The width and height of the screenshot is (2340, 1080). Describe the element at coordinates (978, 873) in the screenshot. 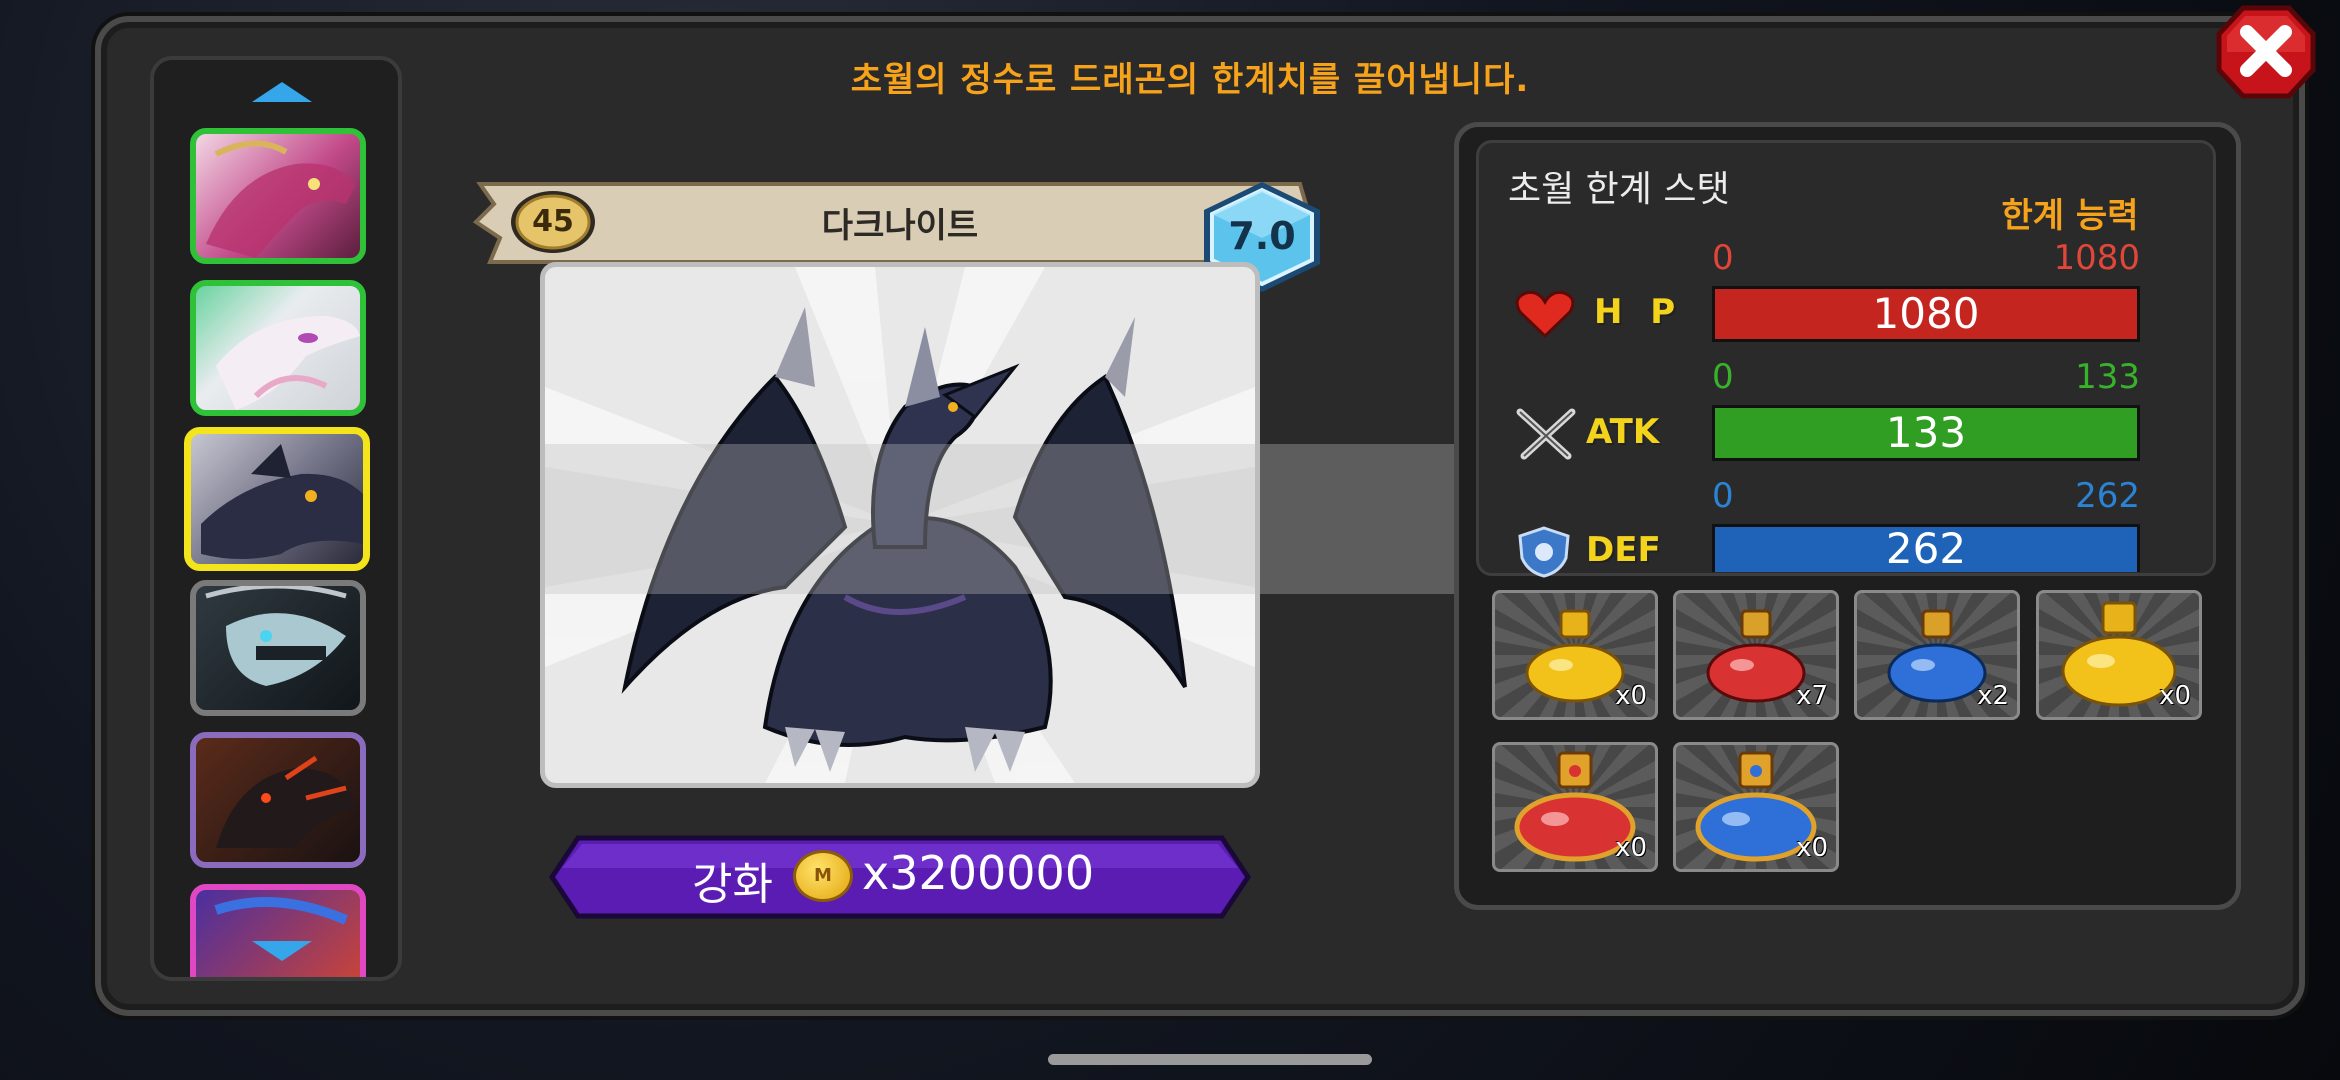

I see `upgrade-cost: x3200000` at that location.